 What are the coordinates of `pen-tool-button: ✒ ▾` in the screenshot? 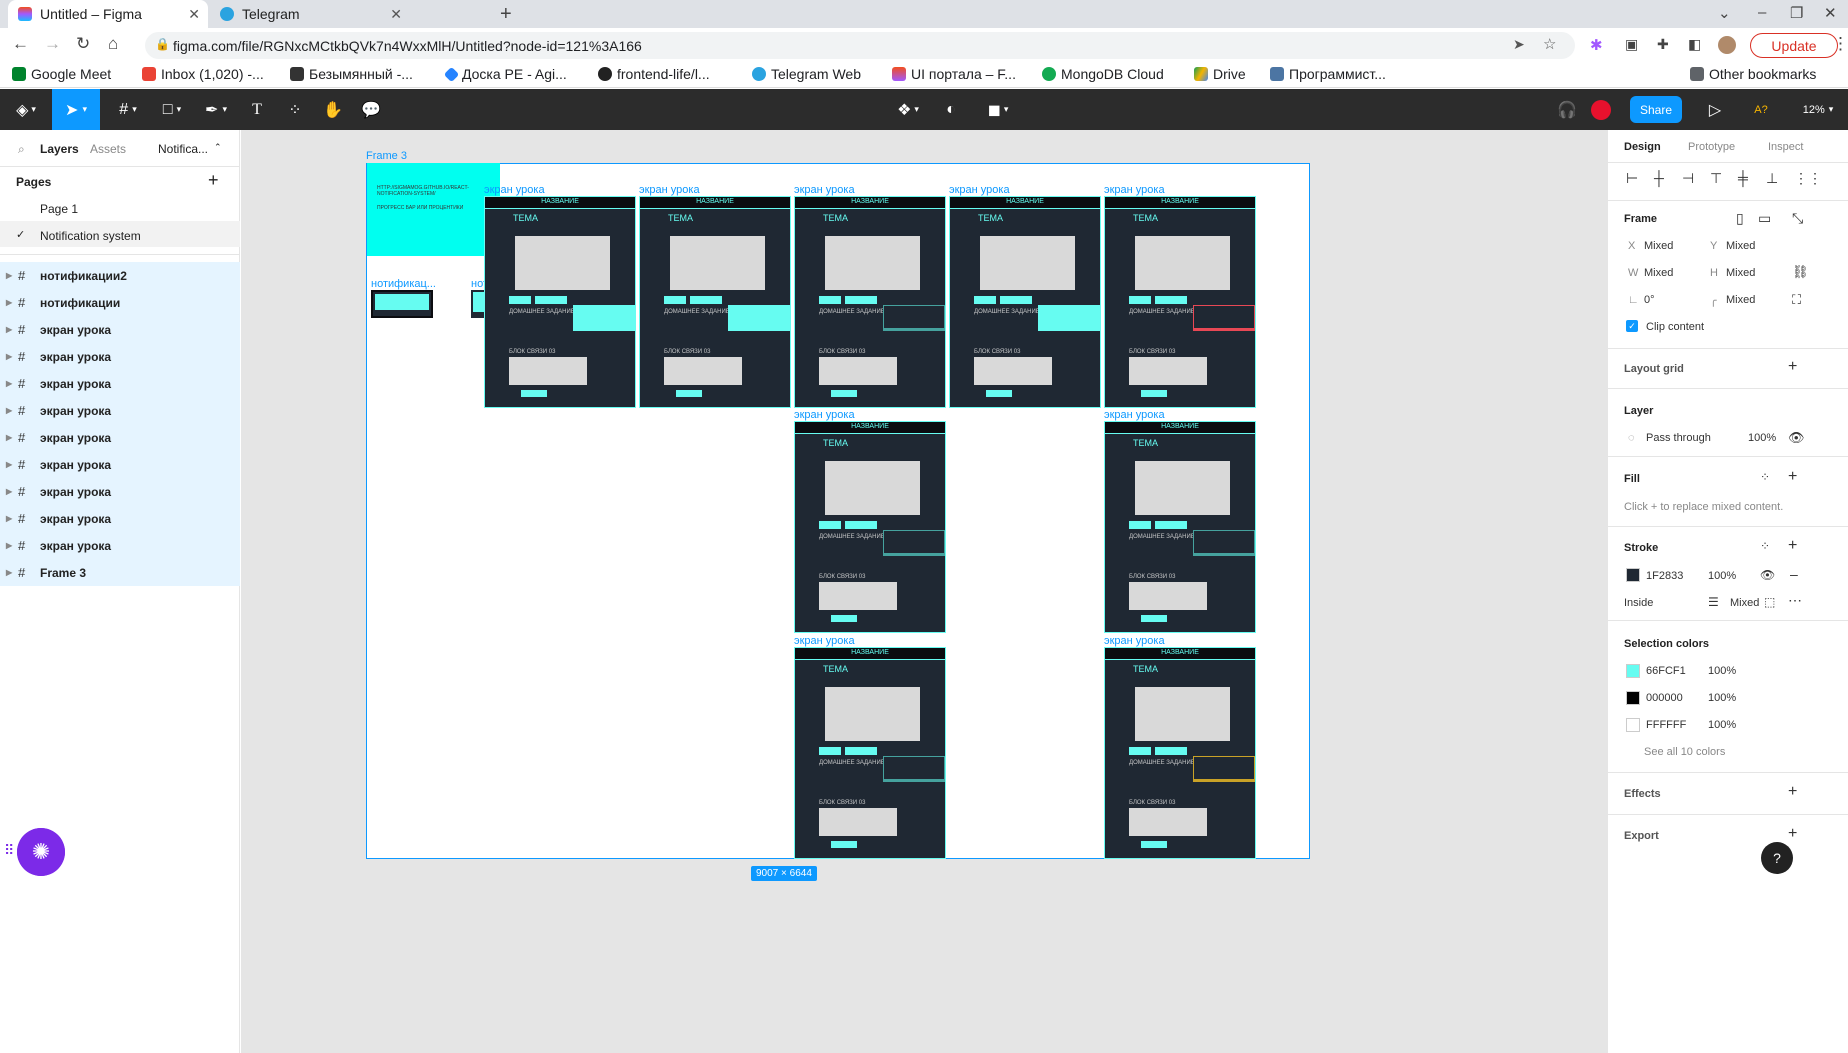 It's located at (216, 109).